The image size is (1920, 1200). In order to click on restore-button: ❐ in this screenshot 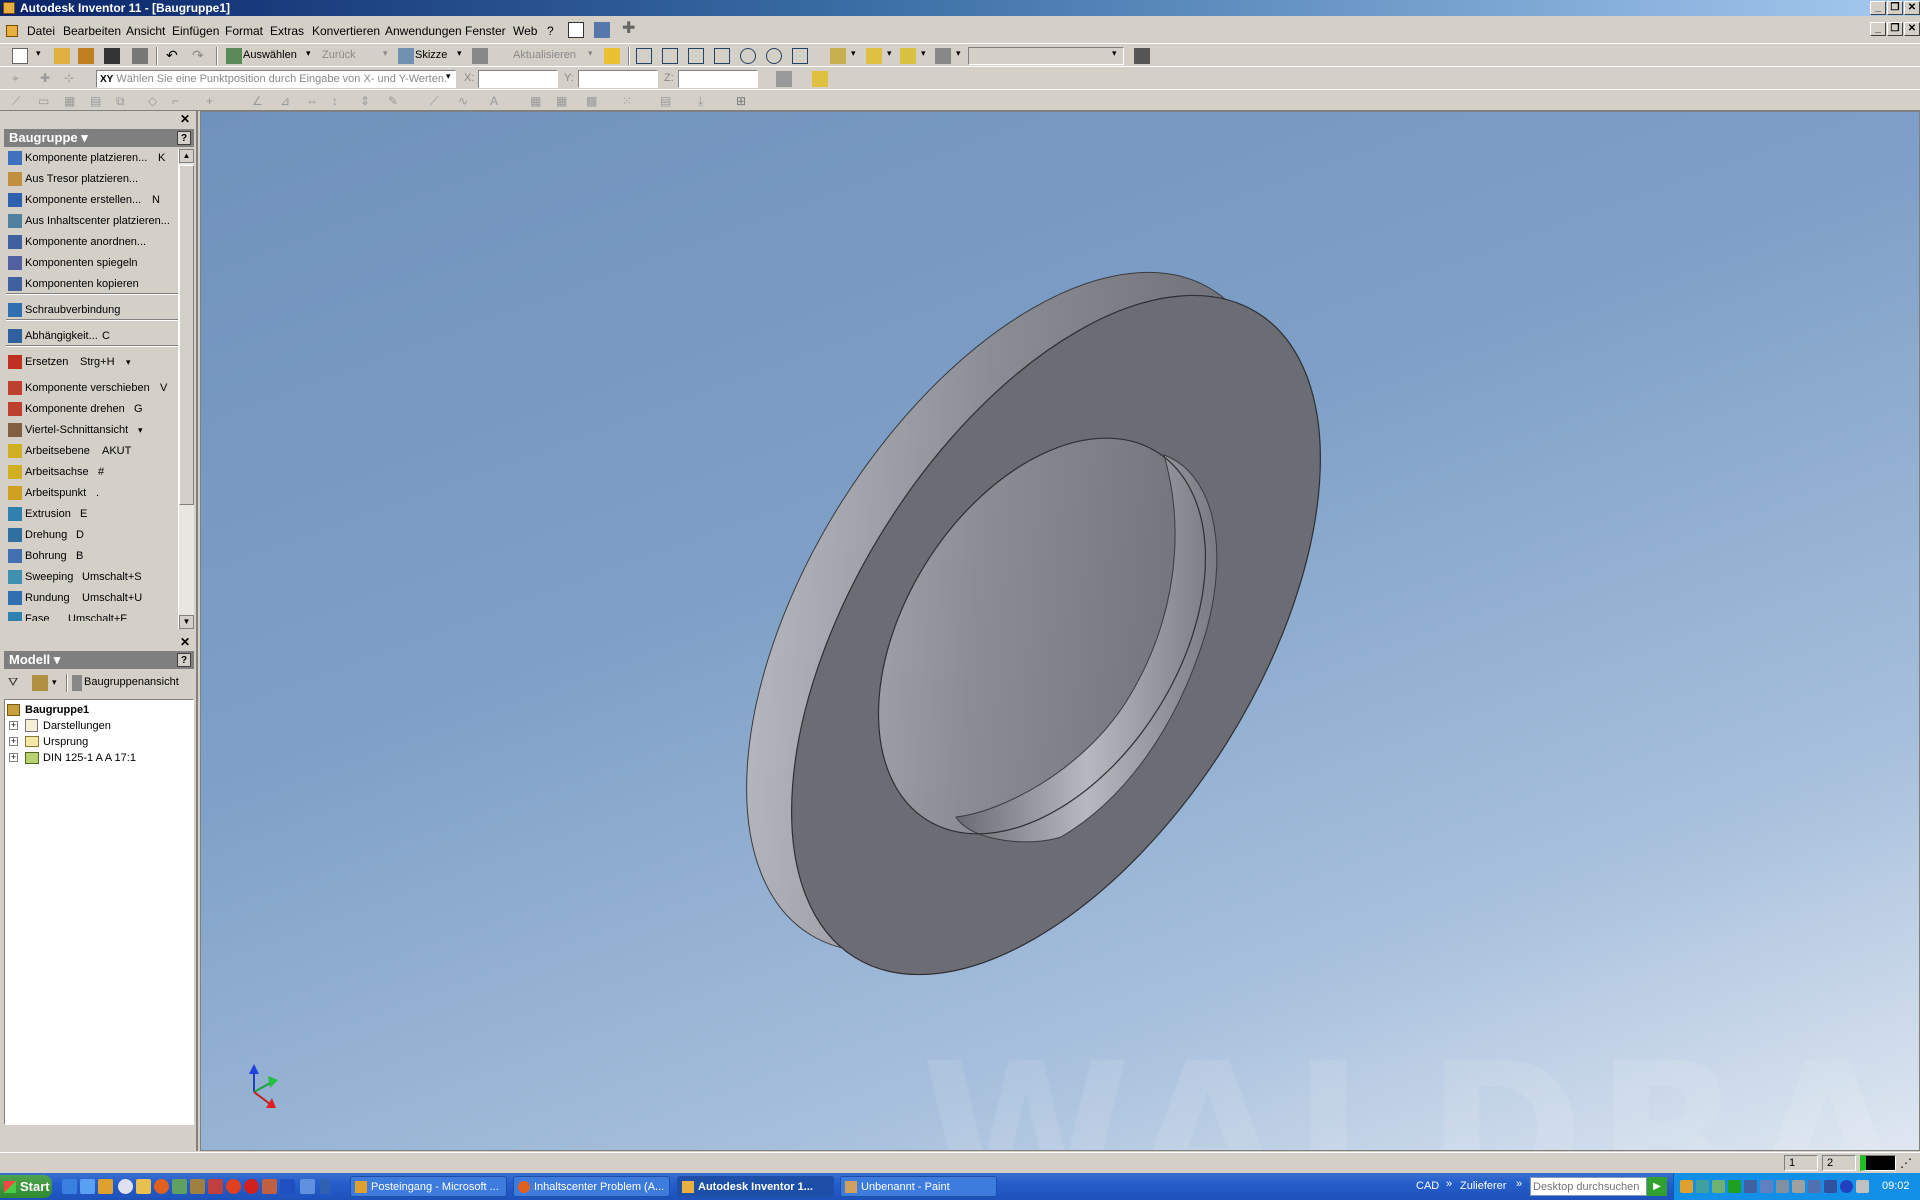, I will do `click(1895, 8)`.